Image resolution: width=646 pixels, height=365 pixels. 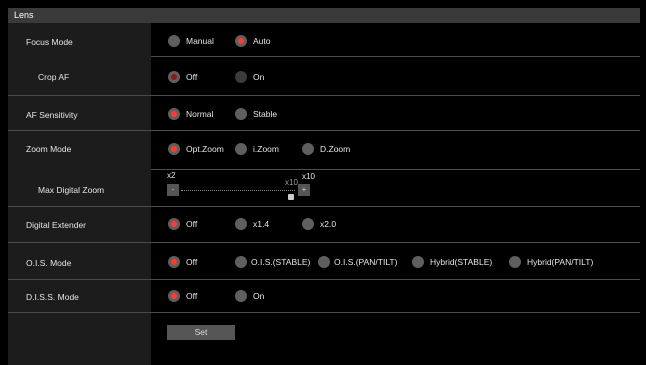 What do you see at coordinates (249, 296) in the screenshot?
I see `diss-mode-on-option: On` at bounding box center [249, 296].